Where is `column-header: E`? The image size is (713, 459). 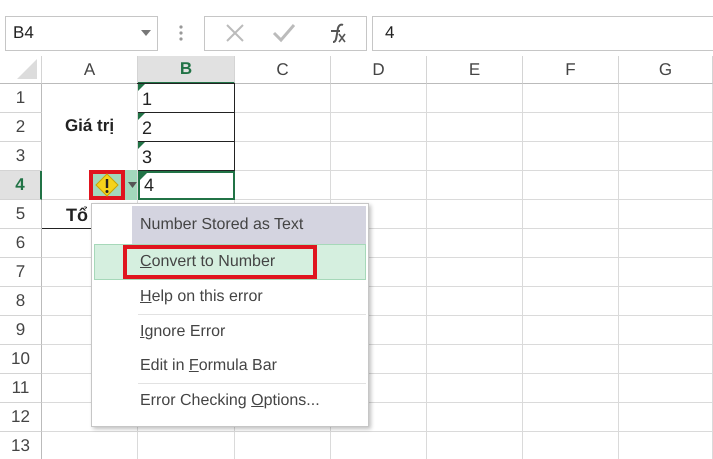
column-header: E is located at coordinates (475, 70).